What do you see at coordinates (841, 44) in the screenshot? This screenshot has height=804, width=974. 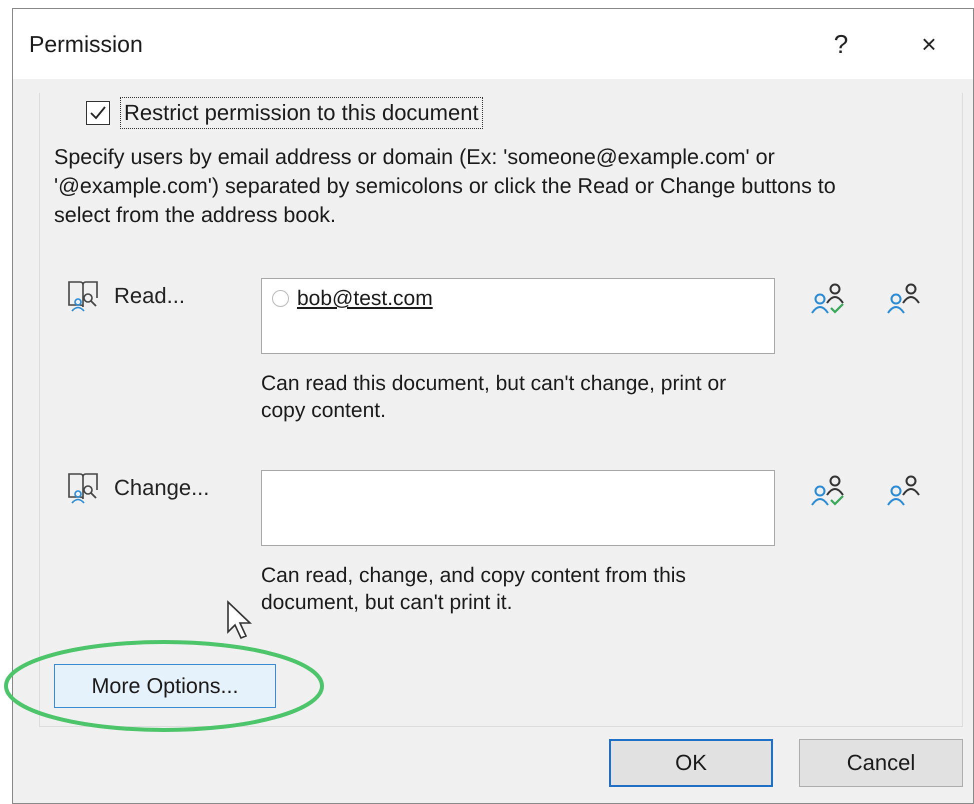 I see `help-button: ?` at bounding box center [841, 44].